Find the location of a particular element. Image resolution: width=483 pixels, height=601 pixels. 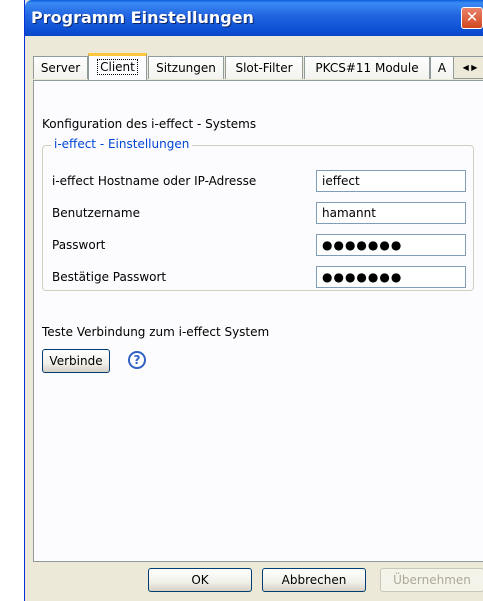

scroll-left-icon: ◀ is located at coordinates (466, 67).